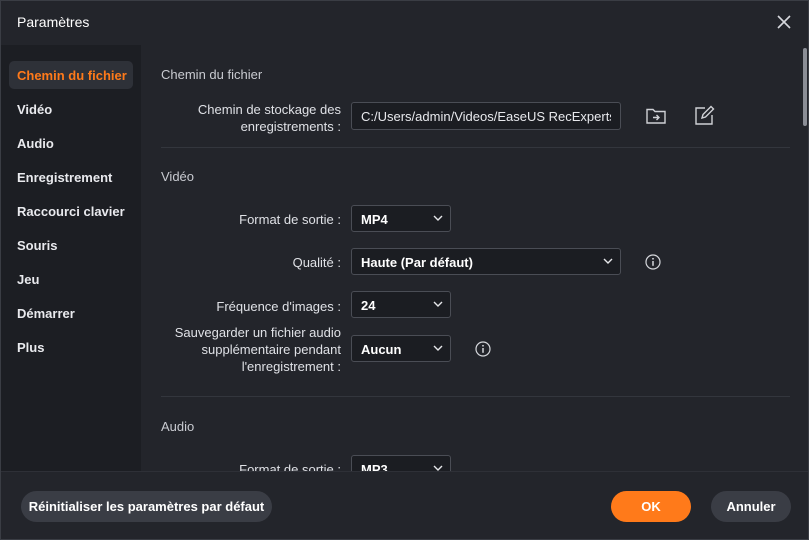 This screenshot has height=540, width=809. What do you see at coordinates (71, 177) in the screenshot?
I see `sidebar-item-recording: Enregistrement` at bounding box center [71, 177].